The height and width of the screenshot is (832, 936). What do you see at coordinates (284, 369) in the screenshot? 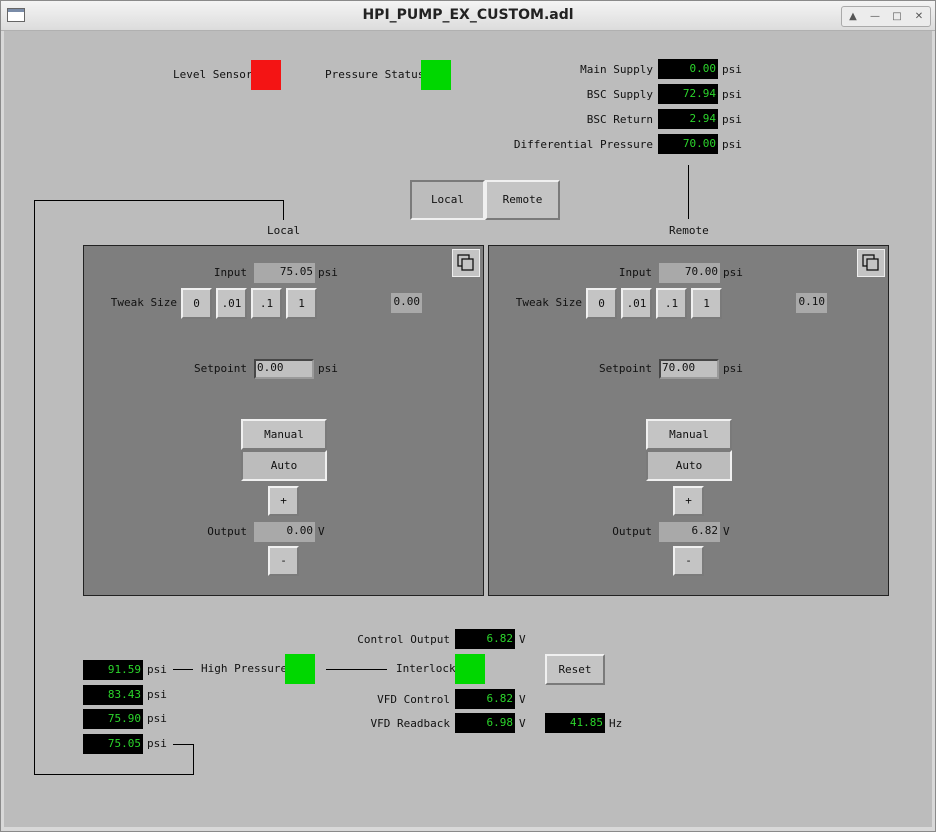
I see `setpoint-input: 0.00` at bounding box center [284, 369].